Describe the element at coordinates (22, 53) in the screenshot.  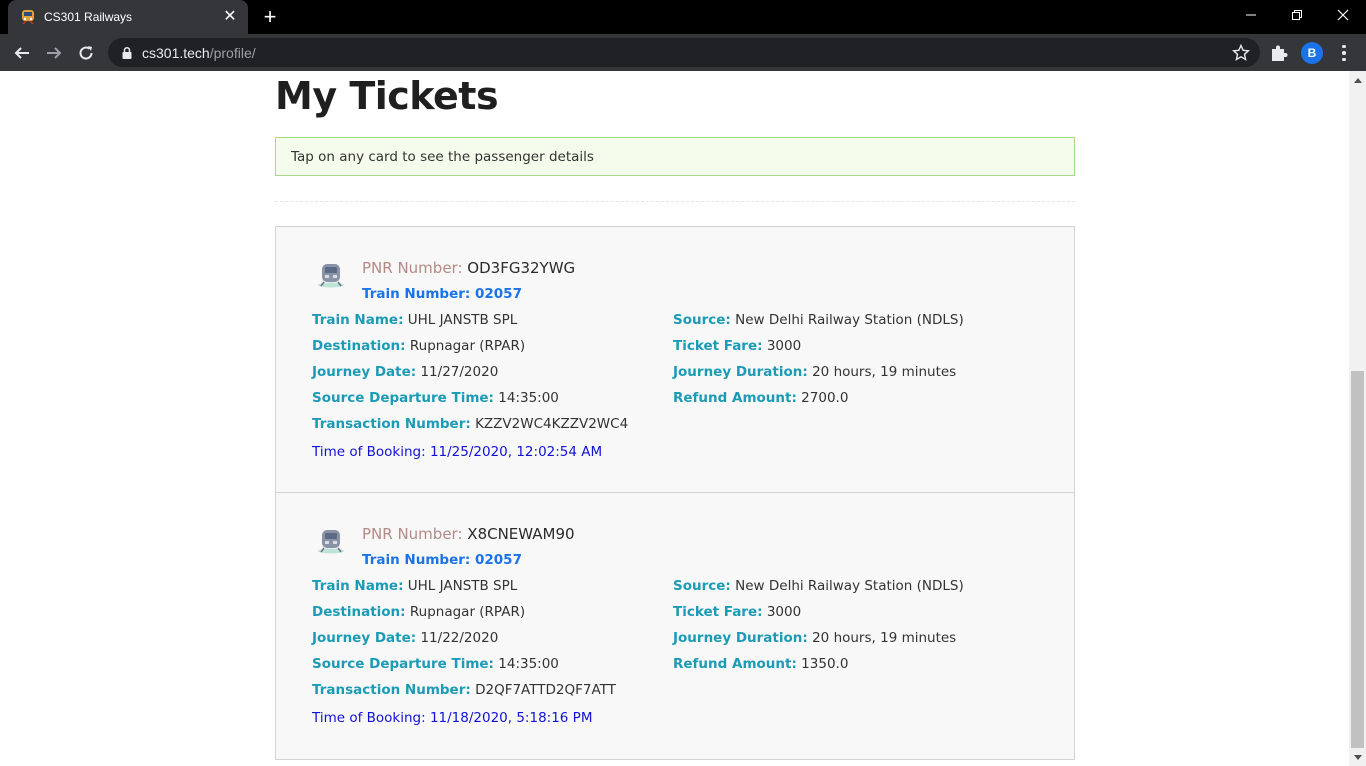
I see `back-arrow-icon` at that location.